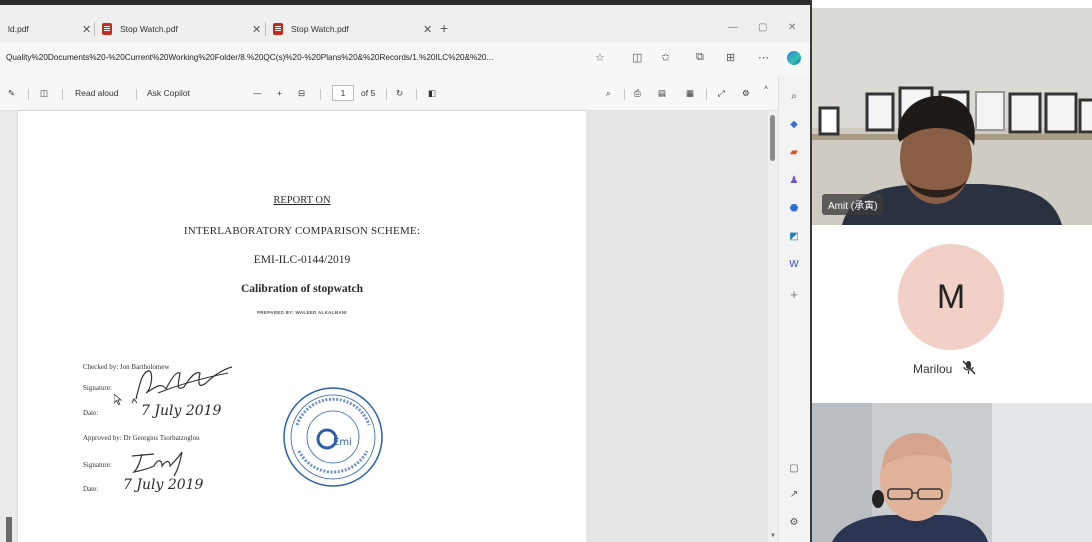 The image size is (1092, 542). I want to click on signature-label-2: Signature:, so click(97, 465).